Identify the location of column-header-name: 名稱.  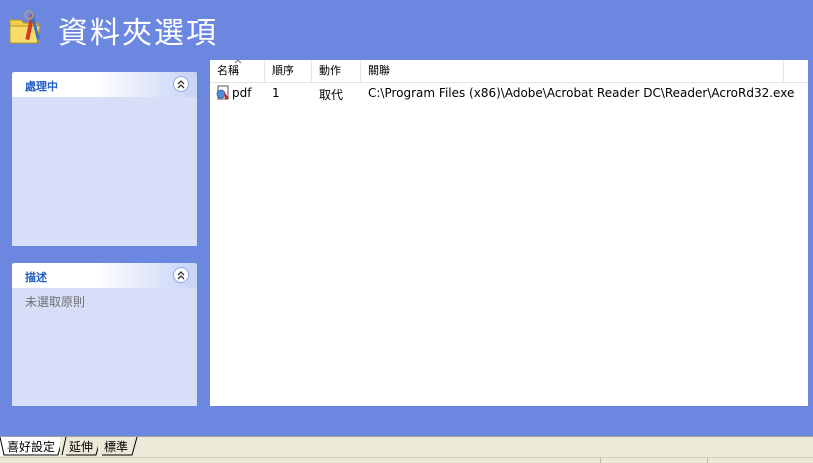
(237, 70).